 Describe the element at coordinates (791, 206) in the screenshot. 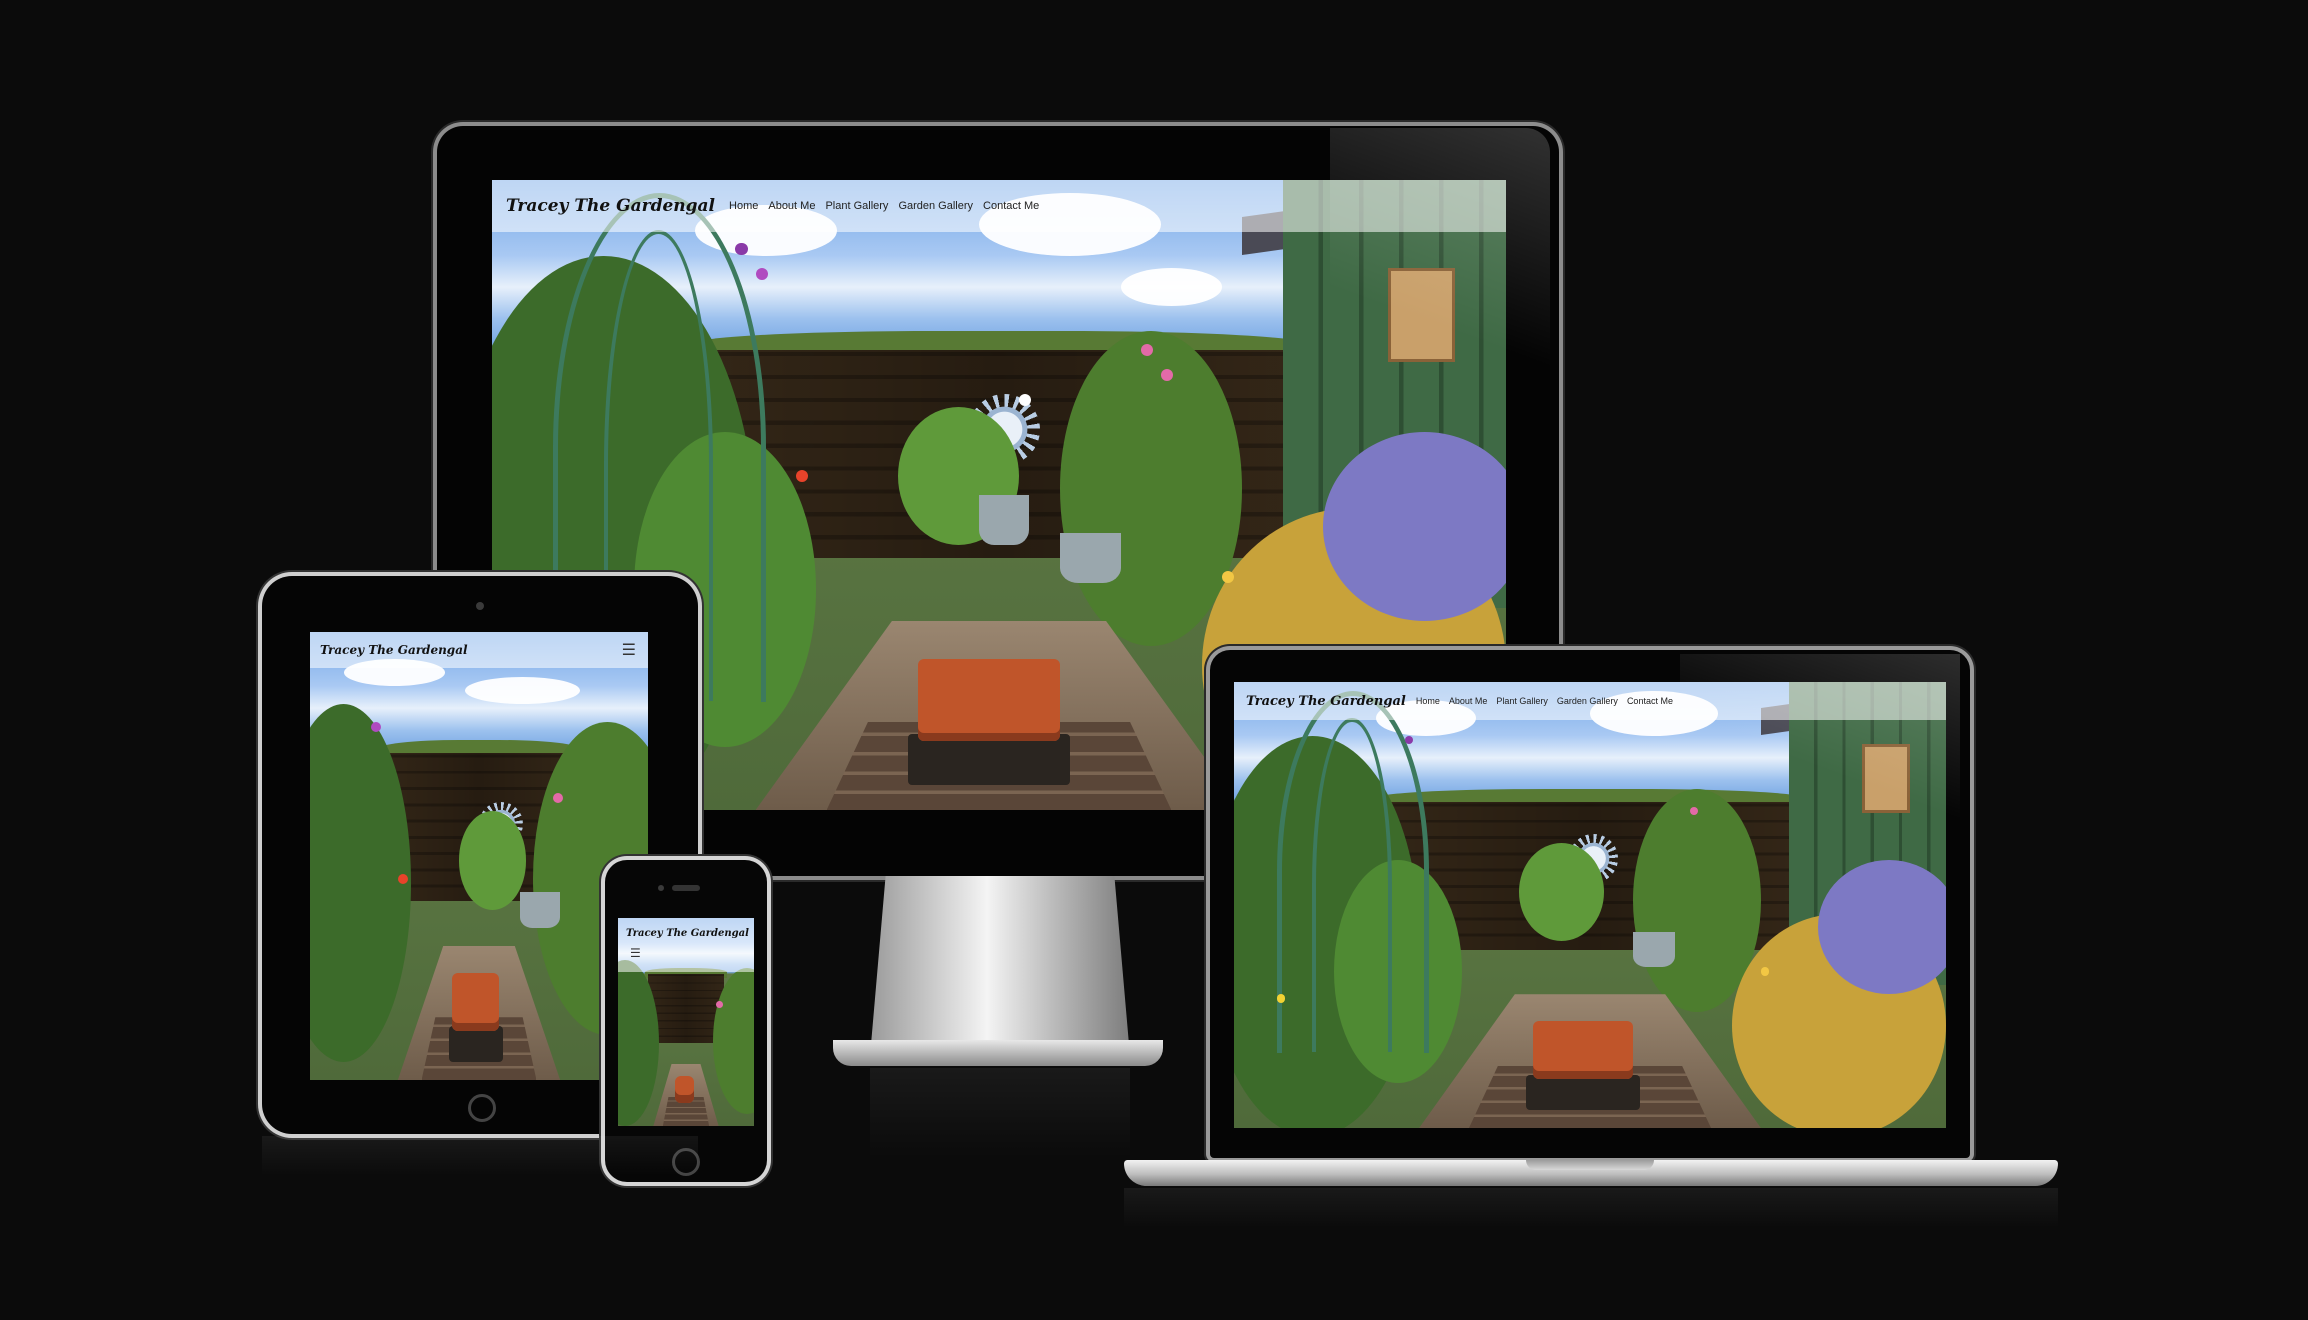

I see `nav-about-me: About Me` at that location.